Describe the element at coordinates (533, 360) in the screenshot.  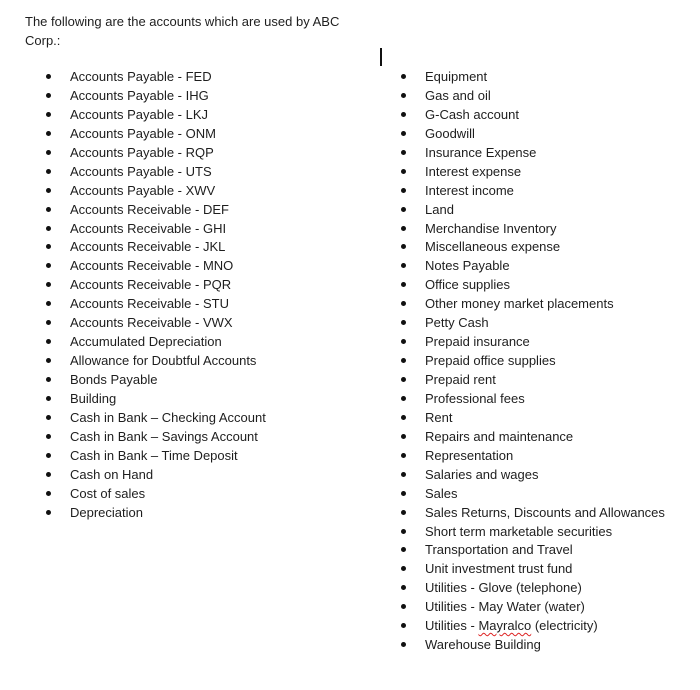
I see `account-list-item: Prepaid office supplies` at that location.